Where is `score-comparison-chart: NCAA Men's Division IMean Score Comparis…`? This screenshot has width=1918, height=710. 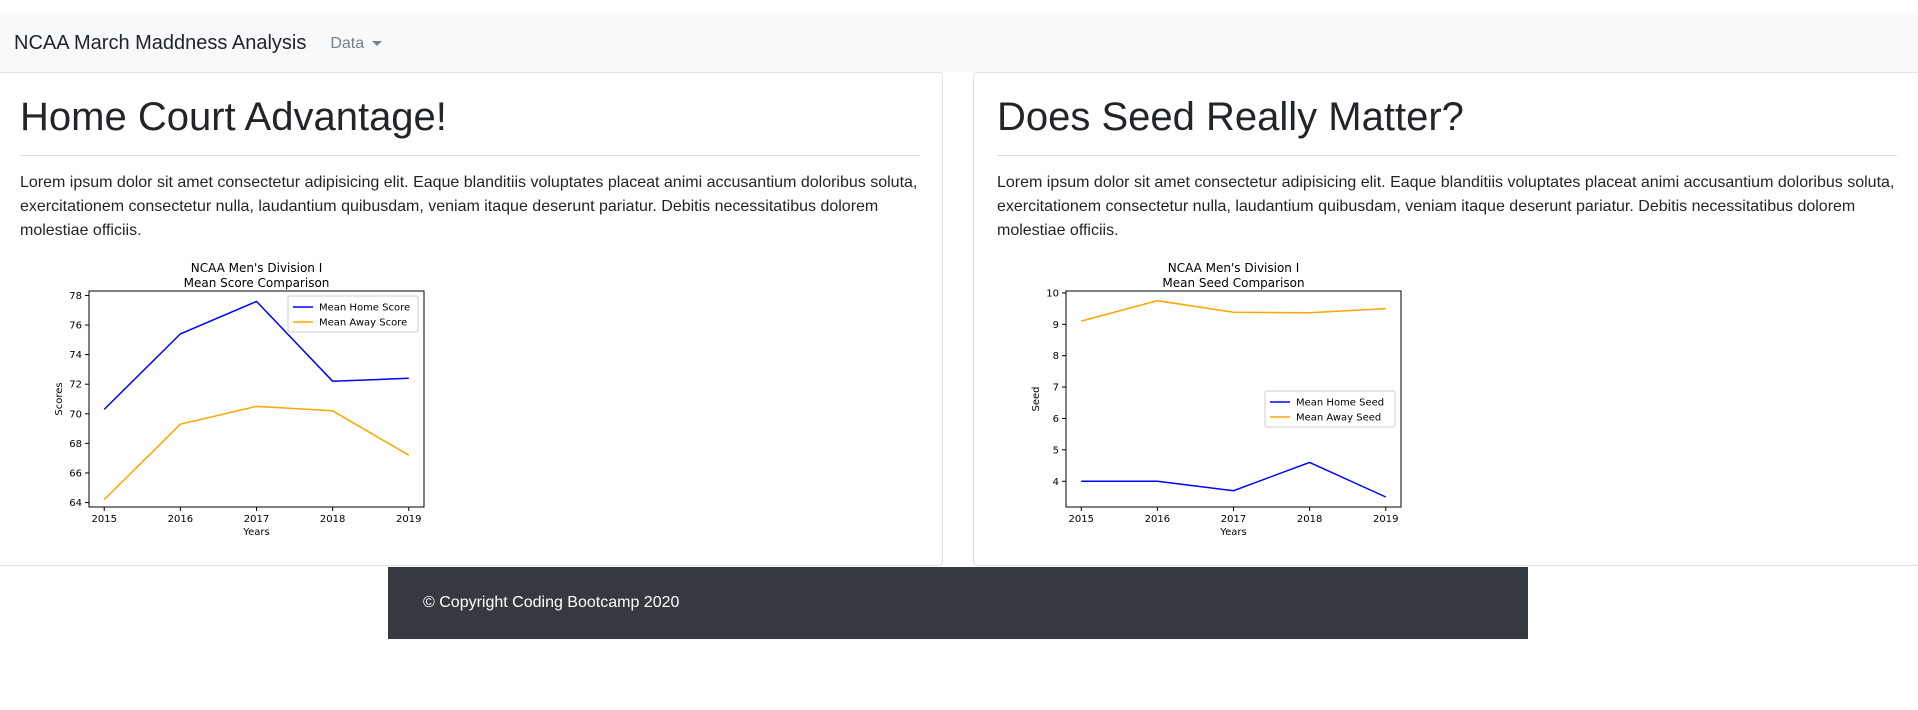 score-comparison-chart: NCAA Men's Division IMean Score Comparis… is located at coordinates (239, 399).